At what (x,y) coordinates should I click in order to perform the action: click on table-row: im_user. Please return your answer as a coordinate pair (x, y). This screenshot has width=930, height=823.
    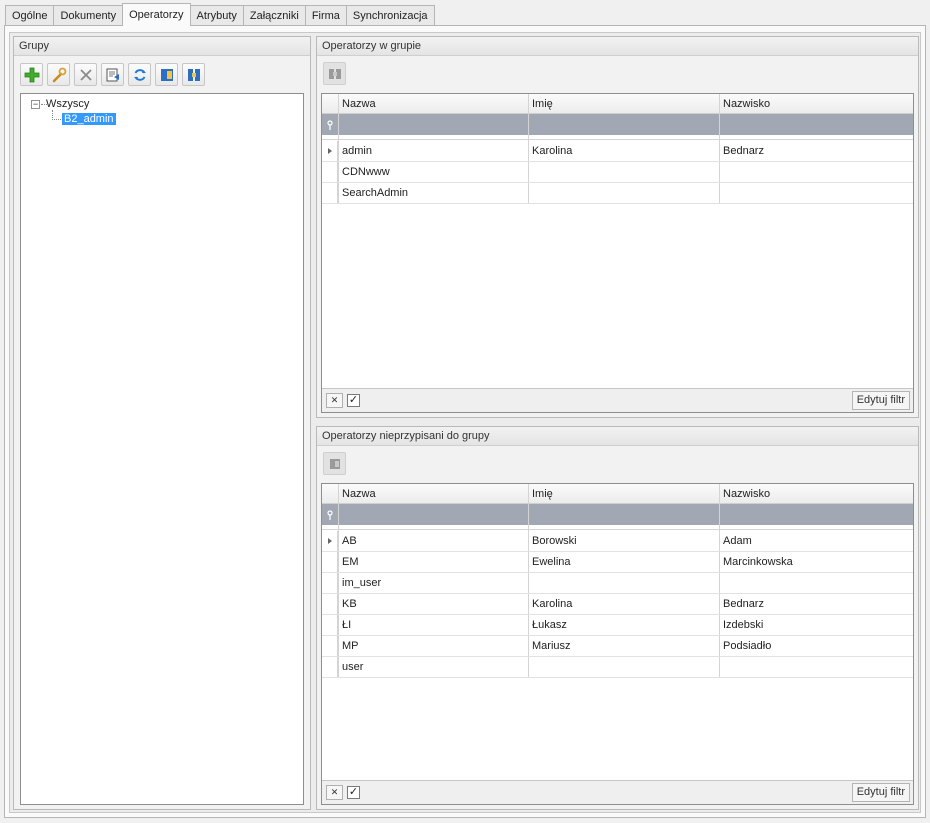
    Looking at the image, I should click on (617, 583).